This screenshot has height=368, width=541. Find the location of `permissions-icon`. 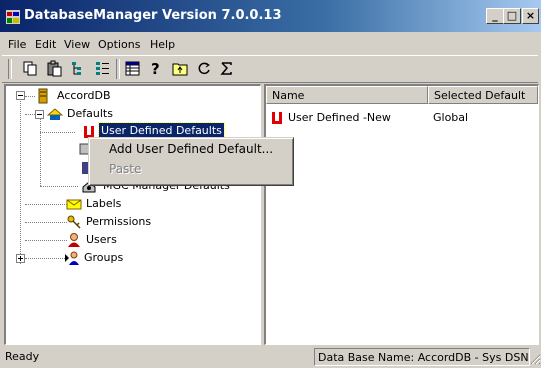

permissions-icon is located at coordinates (74, 222).